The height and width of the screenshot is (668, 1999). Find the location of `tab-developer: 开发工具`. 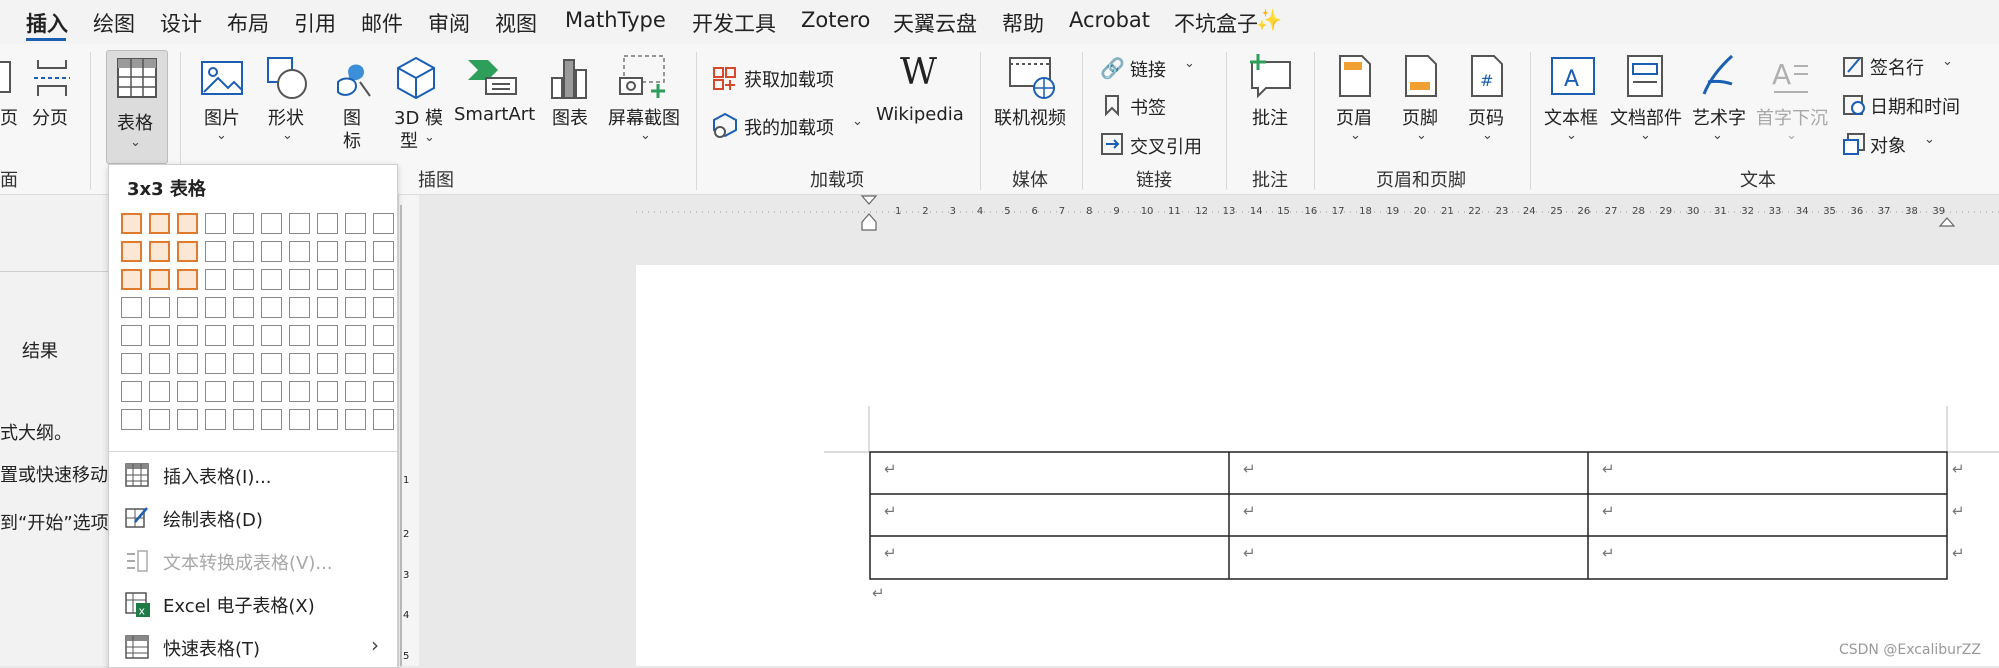

tab-developer: 开发工具 is located at coordinates (734, 23).